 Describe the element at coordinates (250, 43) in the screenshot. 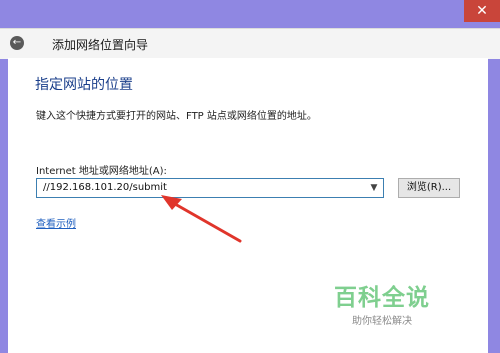

I see `wizard-header: ← 添加网络位置向导` at that location.